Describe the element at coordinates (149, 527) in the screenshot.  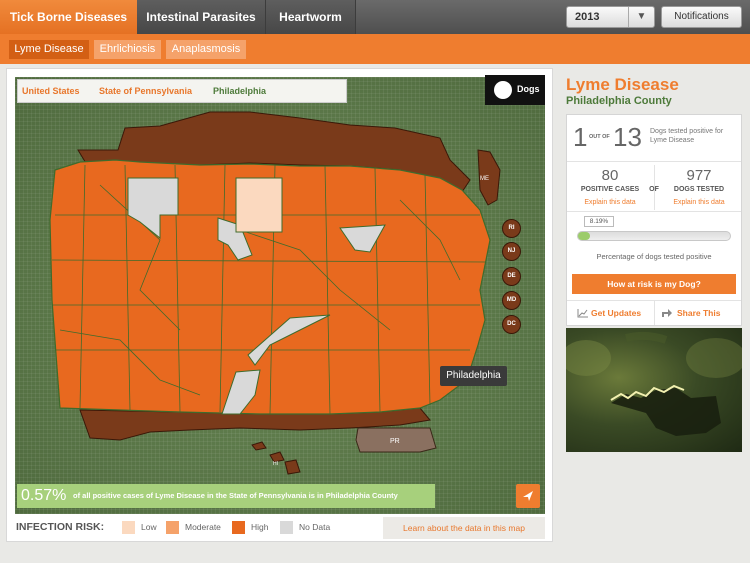
I see `legend-label-low: Low` at that location.